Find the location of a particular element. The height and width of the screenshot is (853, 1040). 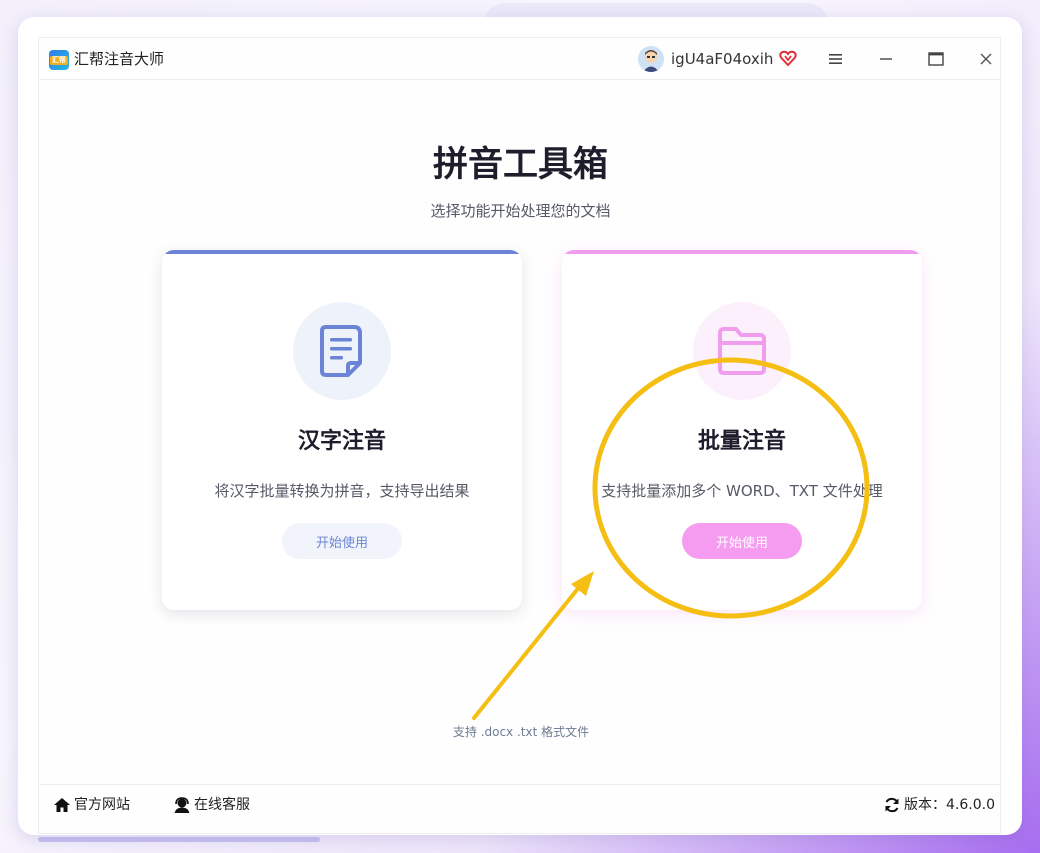

title-bar: 汇帮 汇帮注音大师 igU4aF04oxih is located at coordinates (520, 59).